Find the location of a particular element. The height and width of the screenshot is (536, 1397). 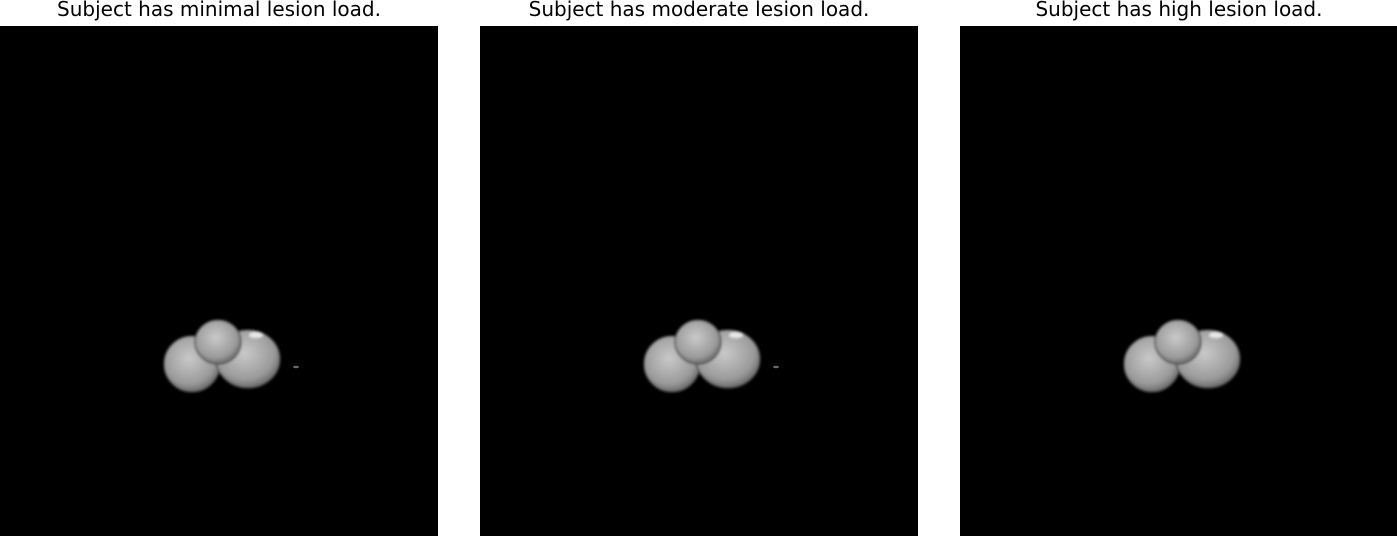

panel-title: Subject has moderate lesion load. is located at coordinates (699, 10).